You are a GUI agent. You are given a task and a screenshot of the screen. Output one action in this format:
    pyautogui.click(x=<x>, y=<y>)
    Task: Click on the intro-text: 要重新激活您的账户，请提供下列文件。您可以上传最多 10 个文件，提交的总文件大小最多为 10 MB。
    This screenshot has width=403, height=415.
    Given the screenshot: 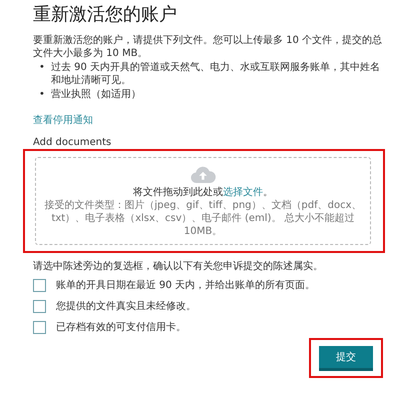 What is the action you would take?
    pyautogui.click(x=208, y=47)
    